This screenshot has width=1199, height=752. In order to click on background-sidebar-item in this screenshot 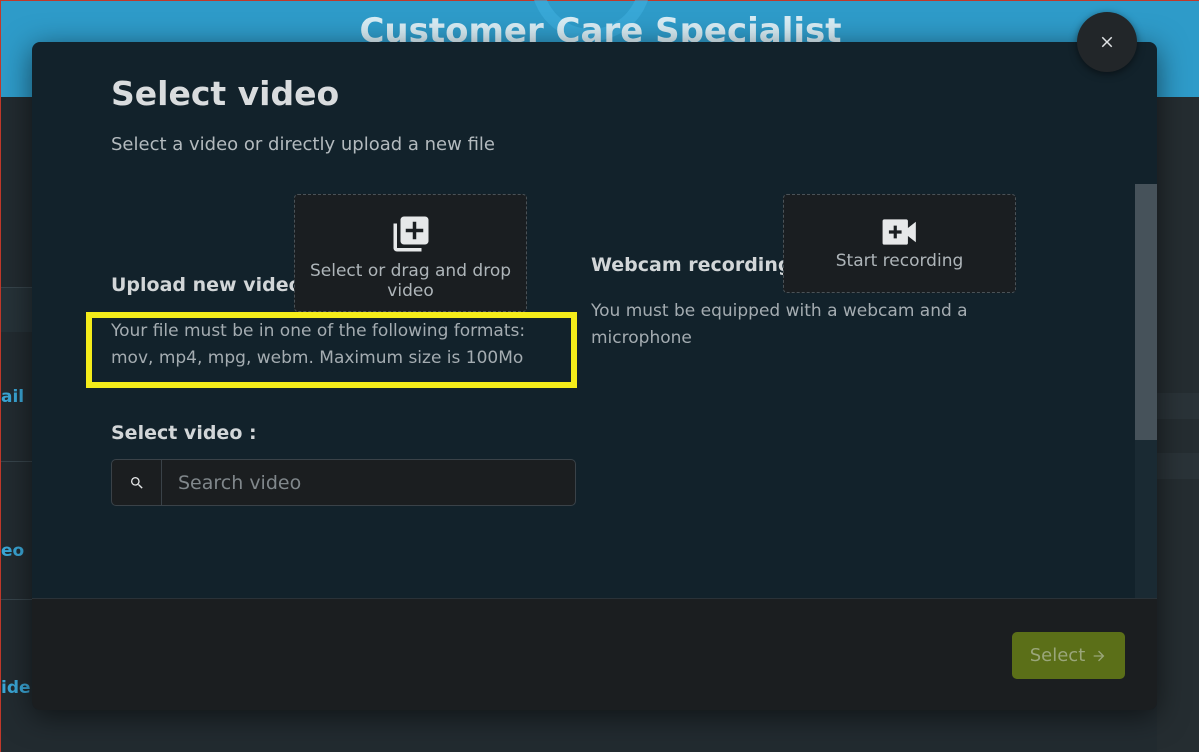, I will do `click(17, 310)`.